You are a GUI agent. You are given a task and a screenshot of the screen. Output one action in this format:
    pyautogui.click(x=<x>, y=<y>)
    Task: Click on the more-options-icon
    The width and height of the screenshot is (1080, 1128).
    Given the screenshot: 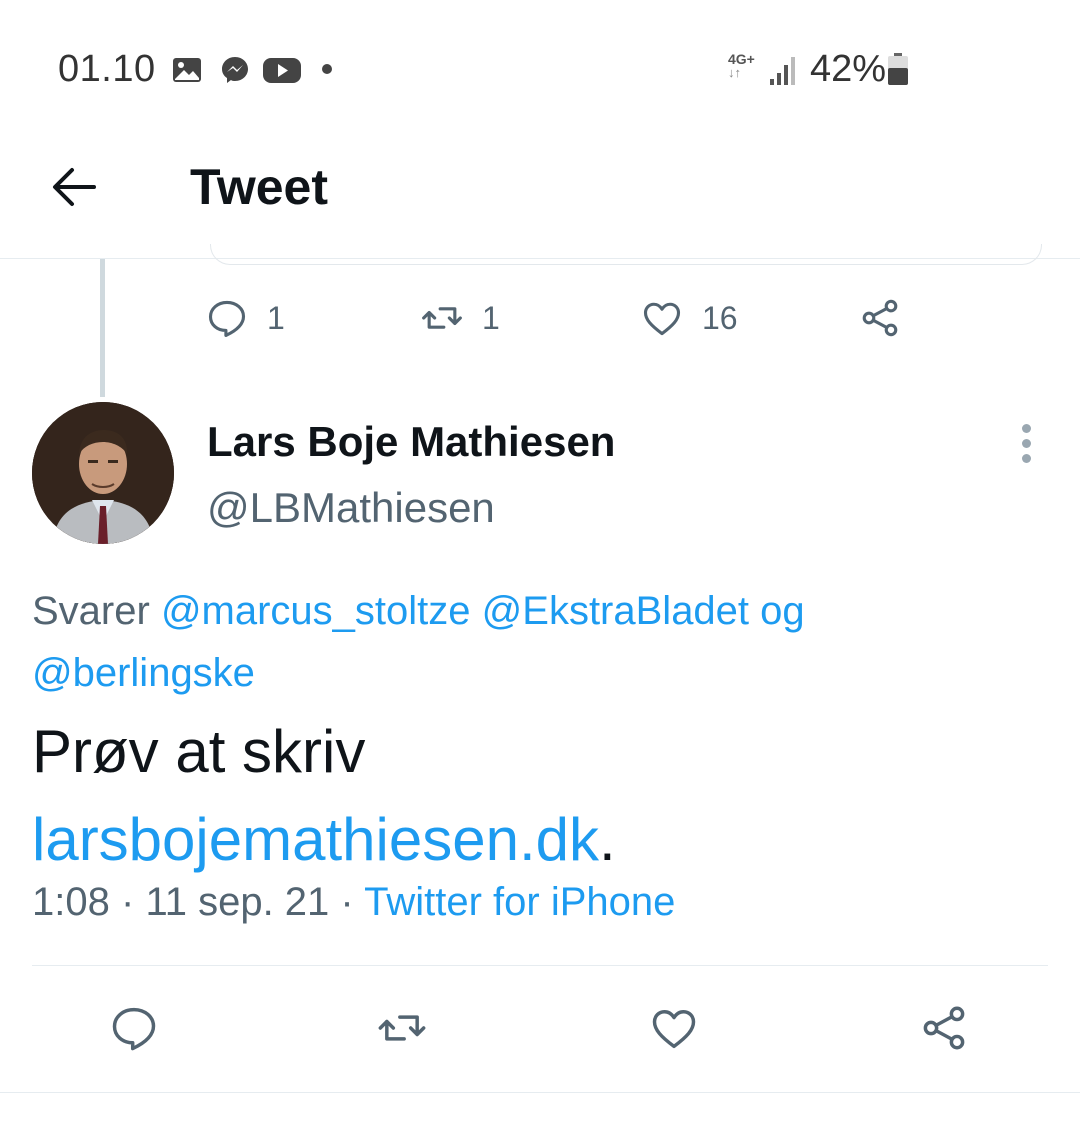 What is the action you would take?
    pyautogui.click(x=1026, y=444)
    